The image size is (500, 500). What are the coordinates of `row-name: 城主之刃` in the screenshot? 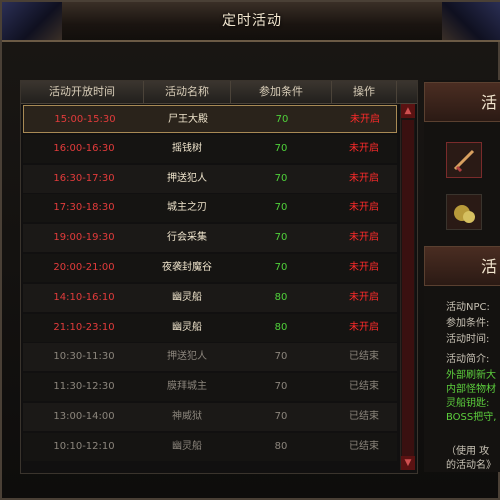 It's located at (187, 208).